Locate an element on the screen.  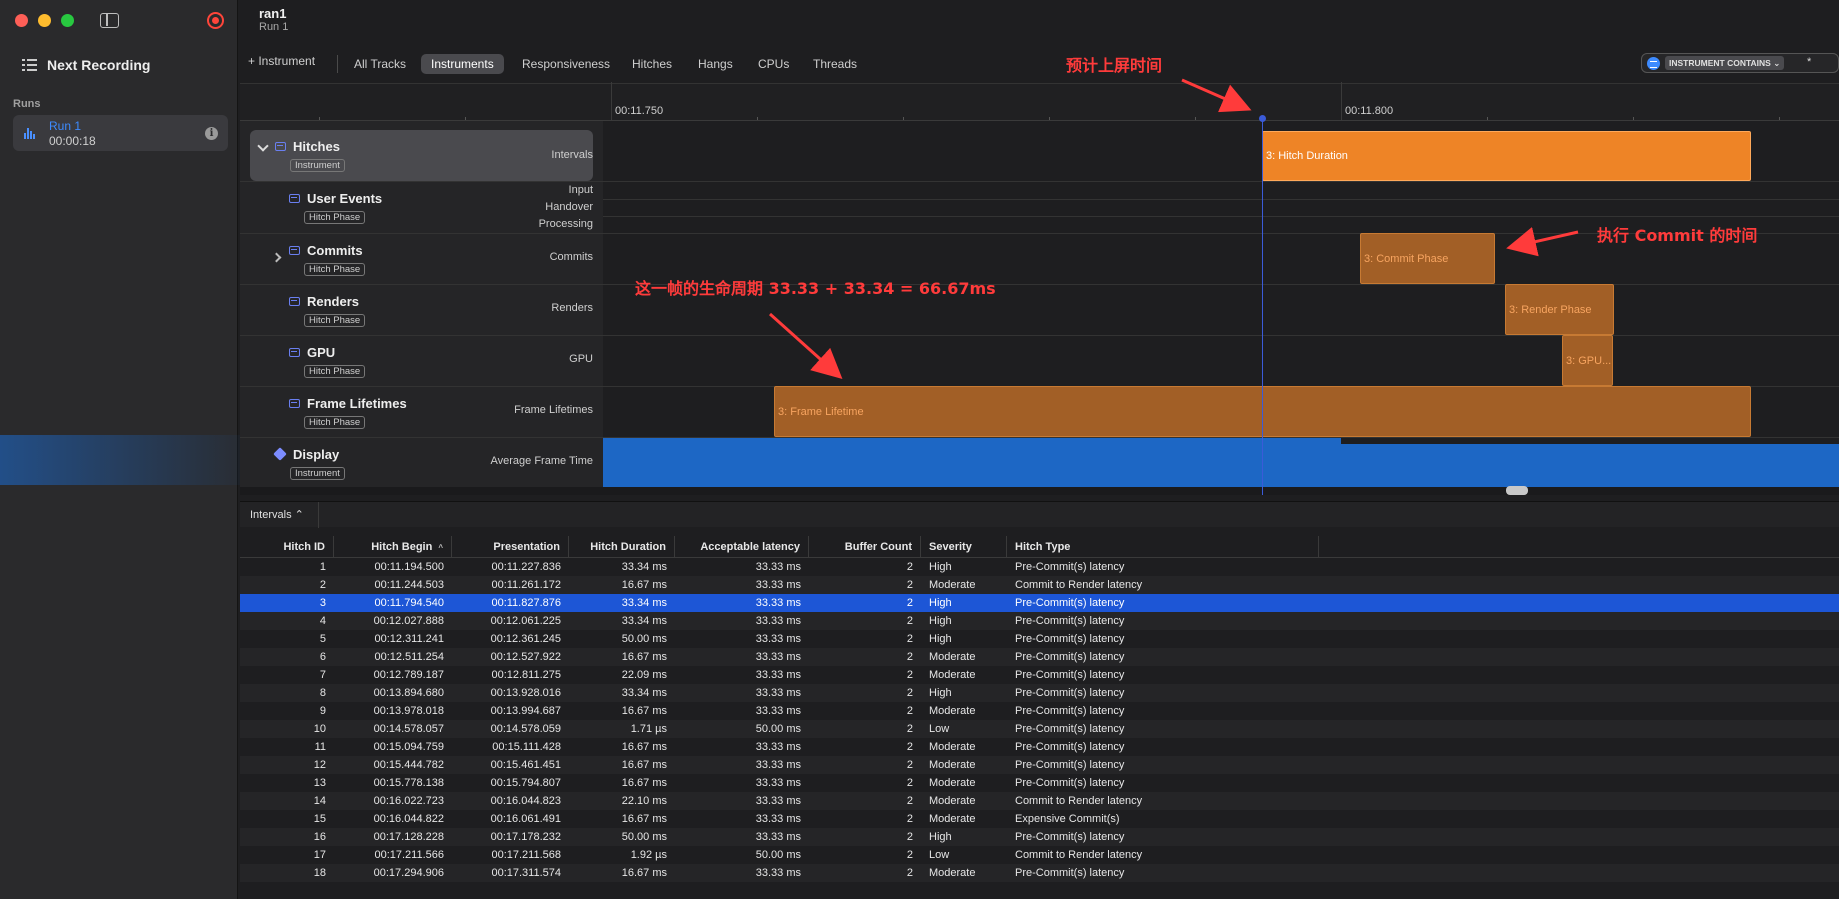
tab-all-tracks: All Tracks is located at coordinates (380, 64).